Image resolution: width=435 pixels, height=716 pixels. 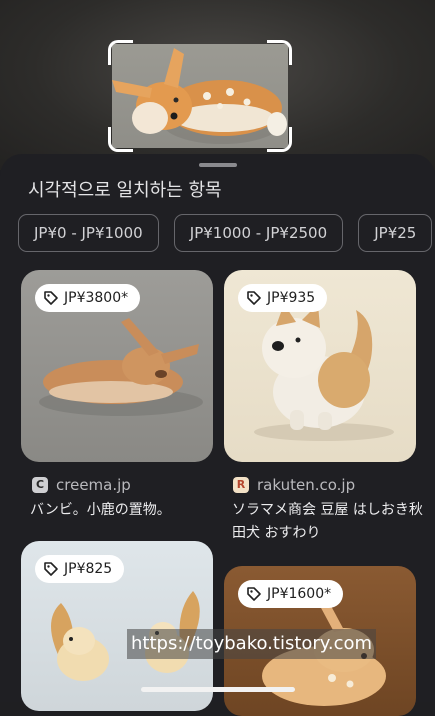 I want to click on source-domain: rakuten.co.jp, so click(x=306, y=485).